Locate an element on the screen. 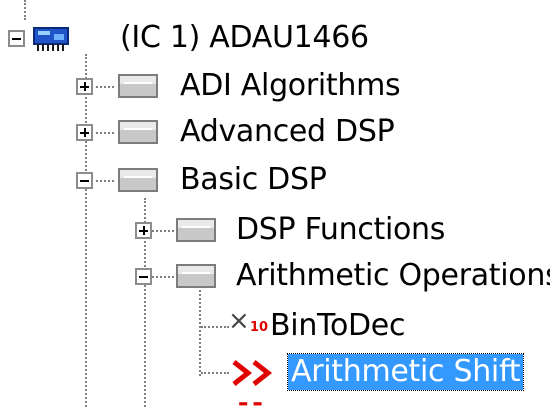 The width and height of the screenshot is (550, 407). tree-item-root: (IC 1) ADAU1466 is located at coordinates (244, 38).